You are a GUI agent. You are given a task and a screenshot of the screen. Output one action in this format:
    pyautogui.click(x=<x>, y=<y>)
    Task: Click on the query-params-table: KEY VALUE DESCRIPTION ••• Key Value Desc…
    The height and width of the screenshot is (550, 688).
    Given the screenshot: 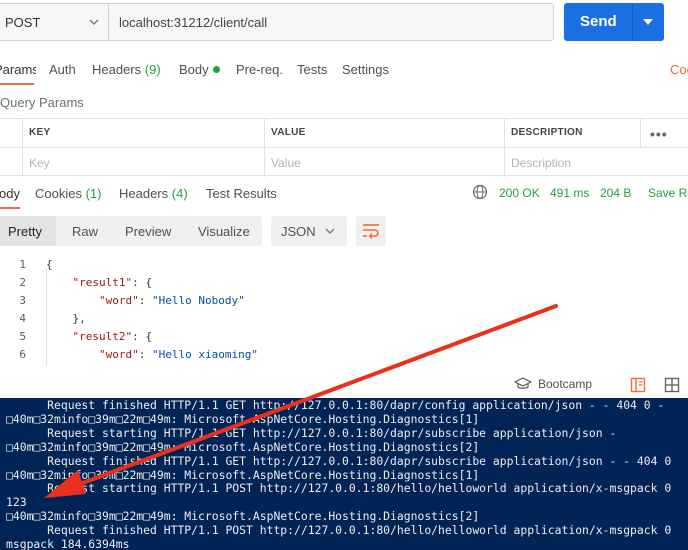 What is the action you would take?
    pyautogui.click(x=344, y=147)
    